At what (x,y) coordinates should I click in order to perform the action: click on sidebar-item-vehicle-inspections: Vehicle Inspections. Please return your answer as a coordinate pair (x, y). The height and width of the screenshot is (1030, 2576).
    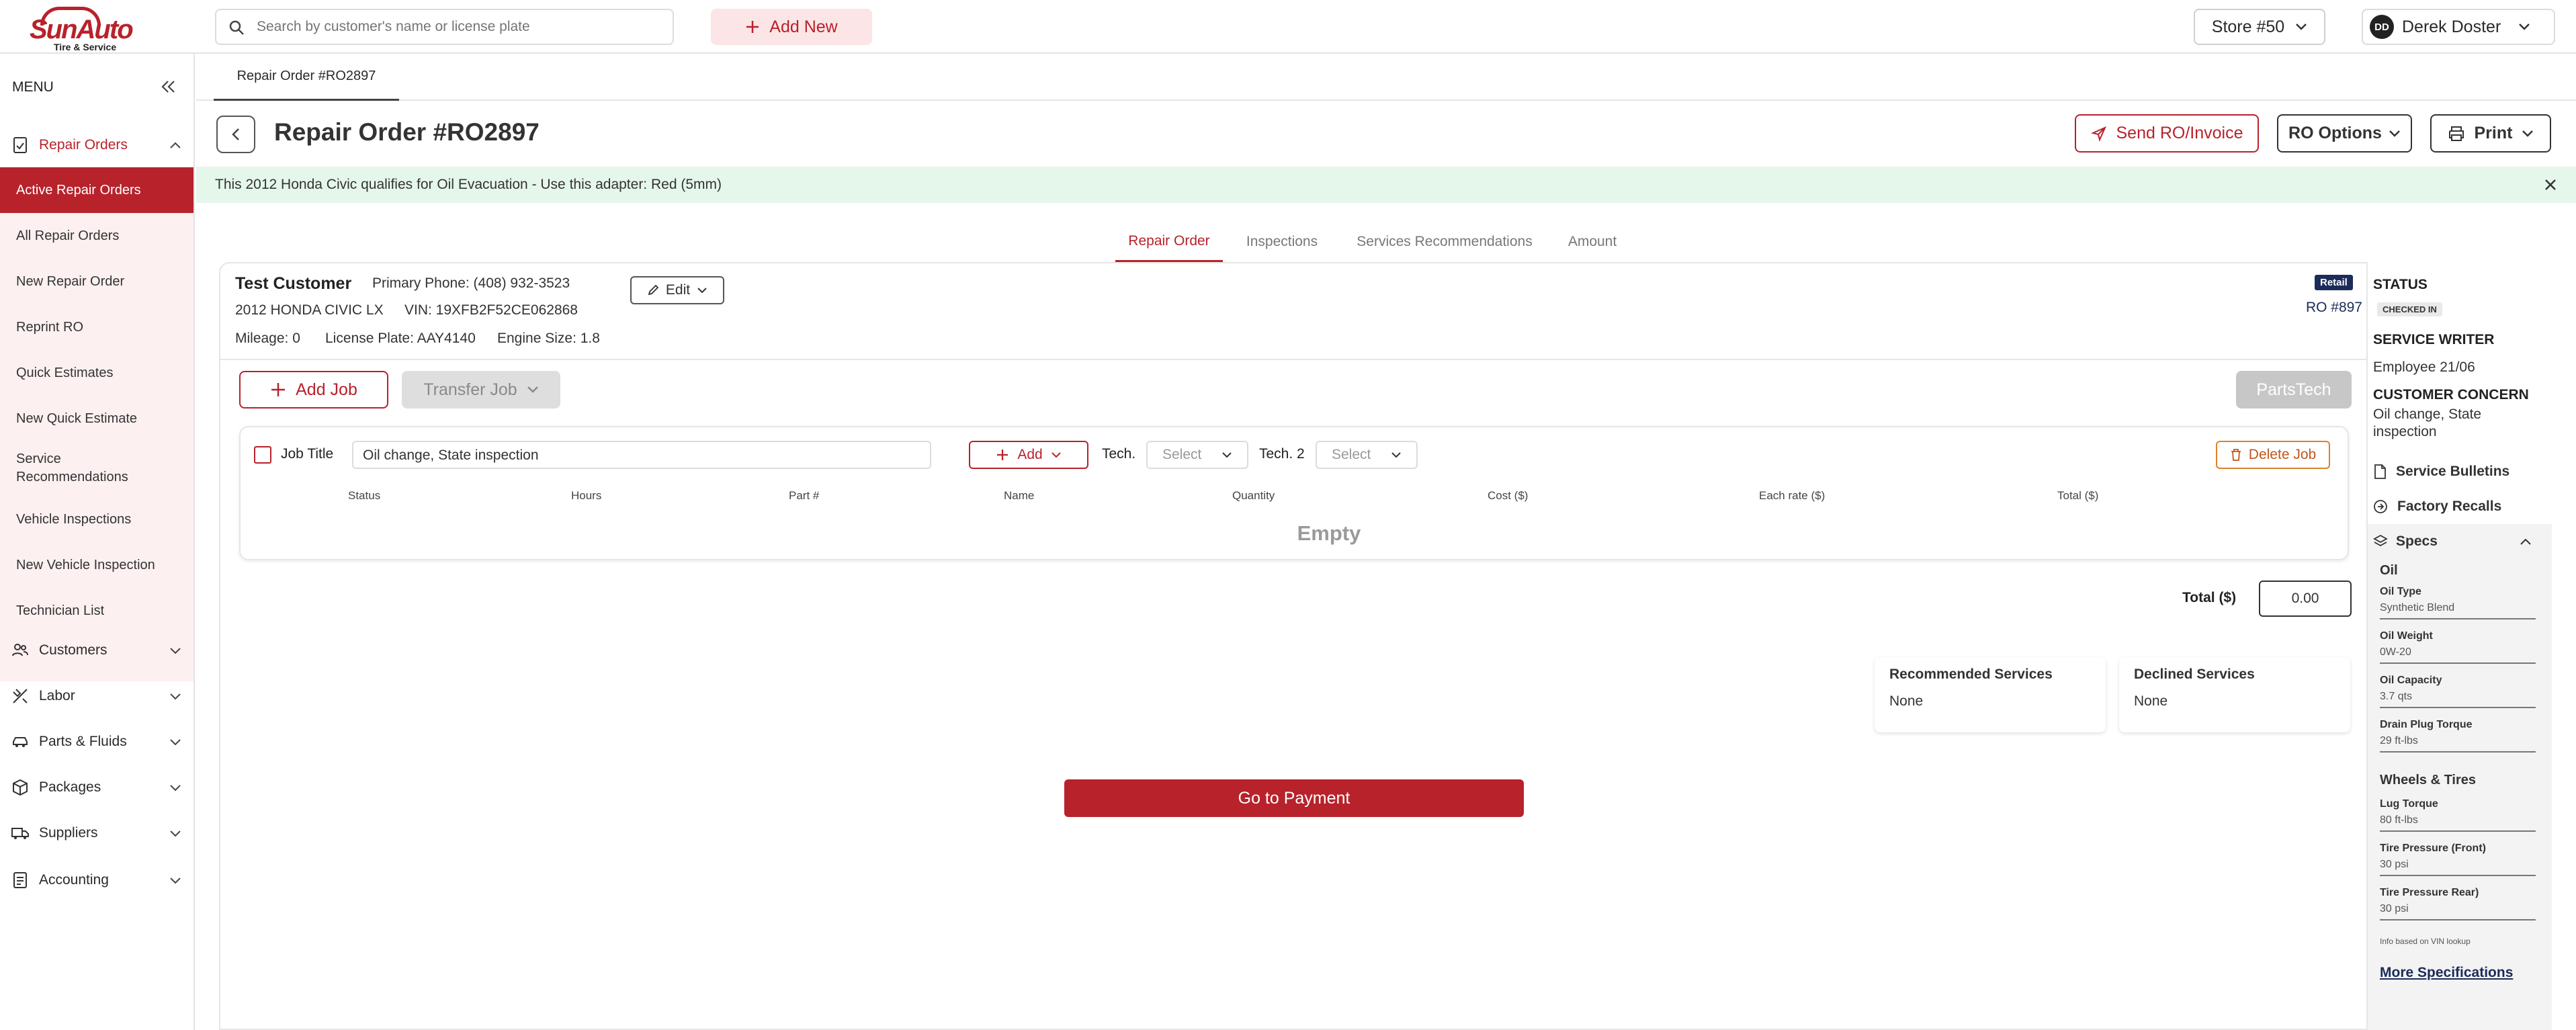
    Looking at the image, I should click on (97, 519).